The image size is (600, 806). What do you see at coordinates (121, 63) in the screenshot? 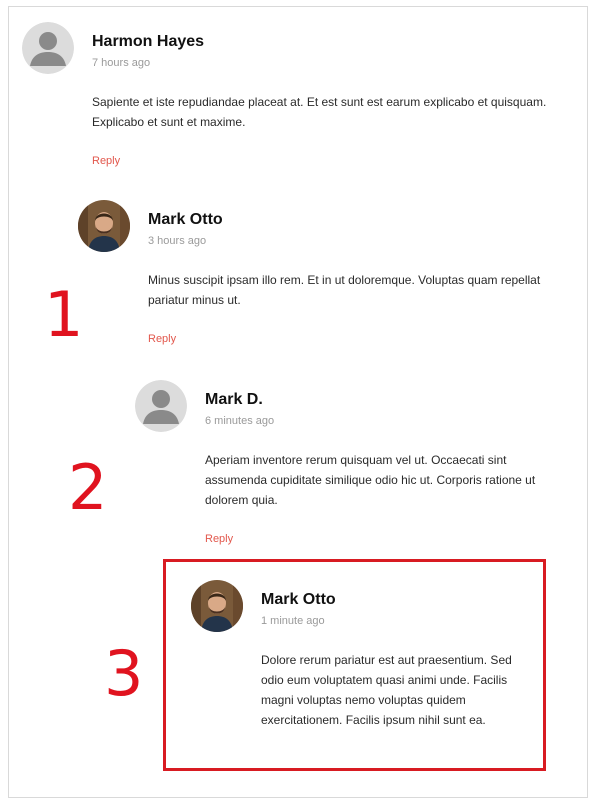
I see `comment-timestamp: 7 hours ago` at bounding box center [121, 63].